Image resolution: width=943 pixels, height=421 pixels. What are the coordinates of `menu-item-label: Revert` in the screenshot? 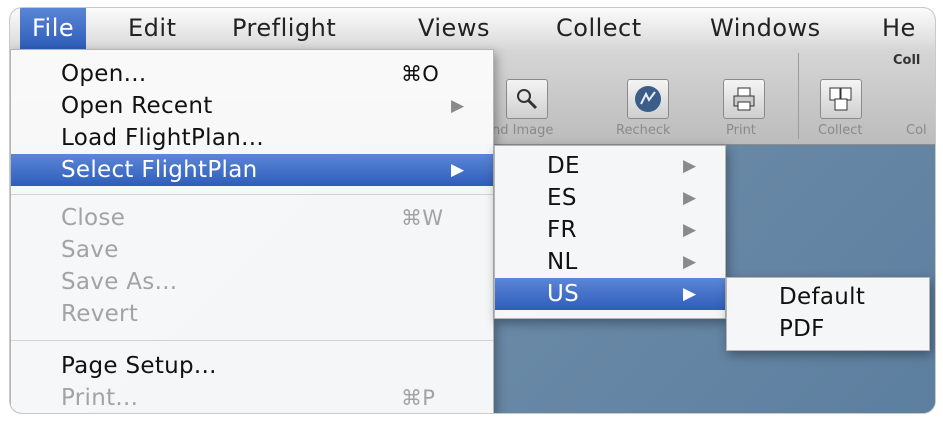 It's located at (100, 314).